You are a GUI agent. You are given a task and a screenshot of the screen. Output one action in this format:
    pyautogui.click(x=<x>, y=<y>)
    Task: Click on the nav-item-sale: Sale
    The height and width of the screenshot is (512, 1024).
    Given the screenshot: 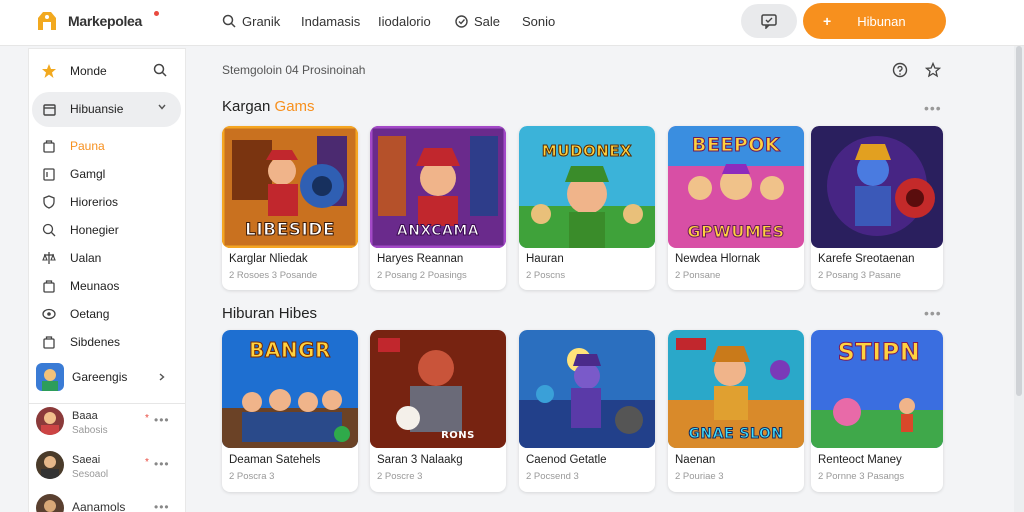 What is the action you would take?
    pyautogui.click(x=477, y=21)
    